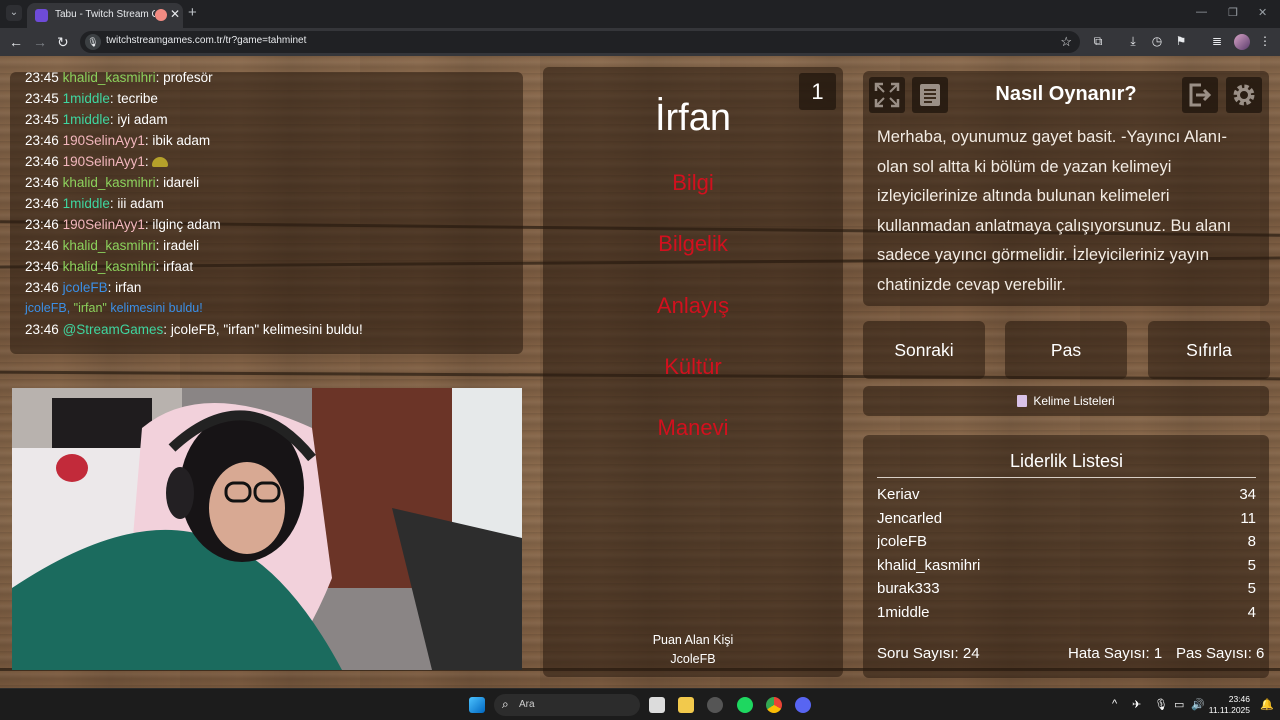  I want to click on chat-text: iyi adam, so click(142, 119).